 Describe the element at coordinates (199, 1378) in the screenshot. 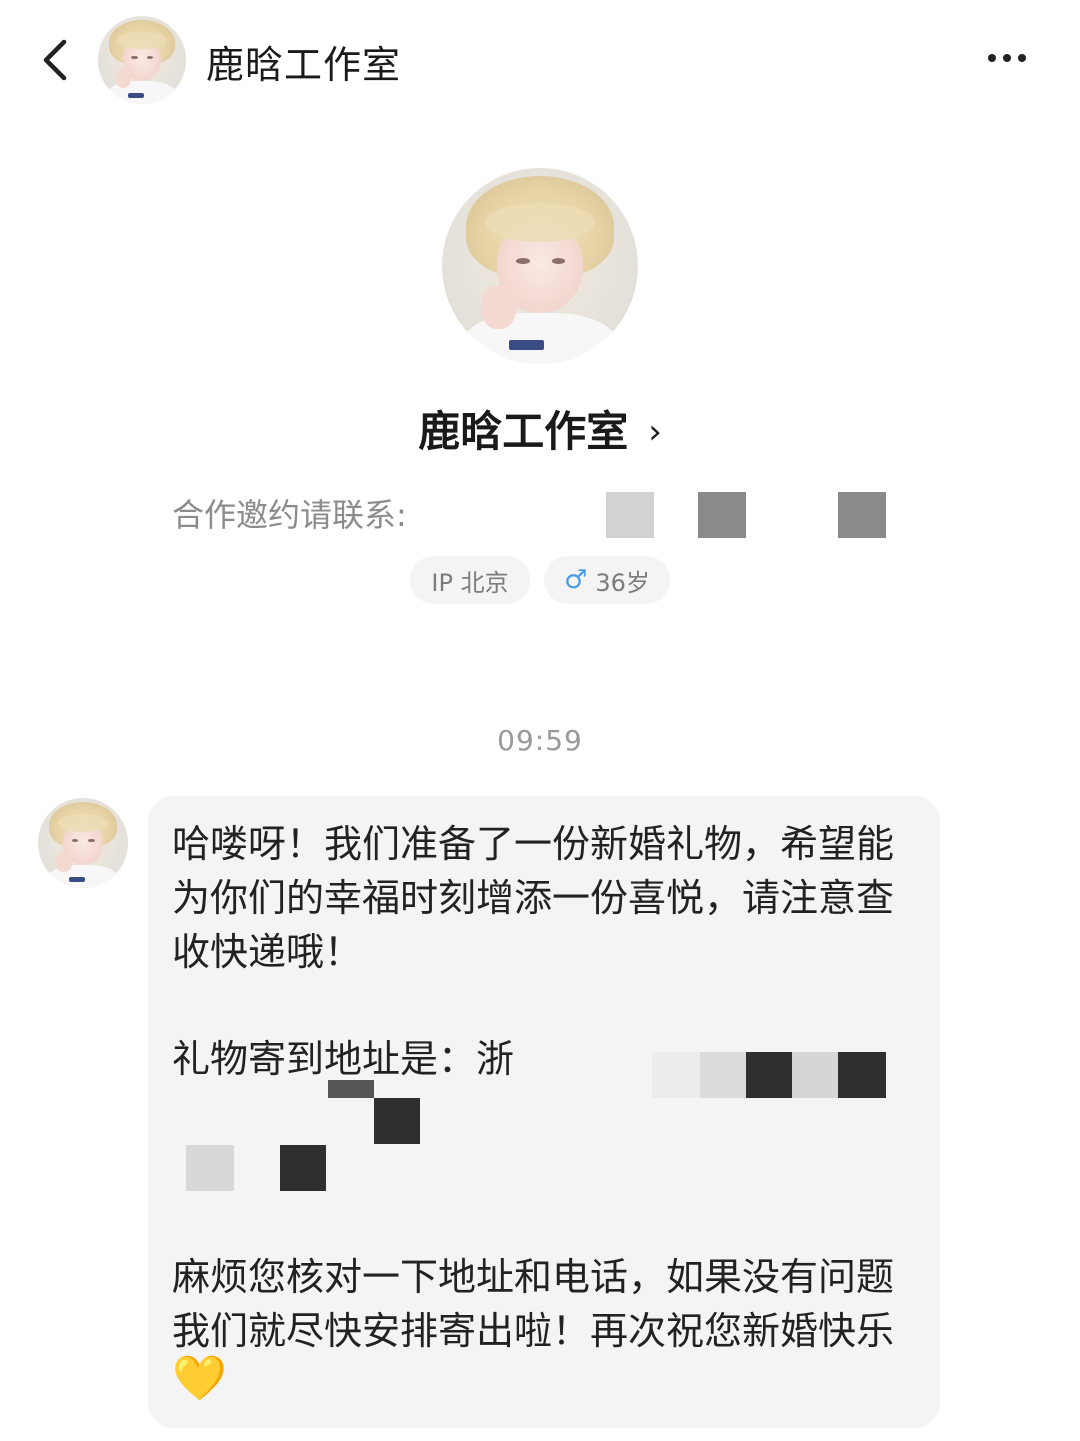

I see `yellow-heart-icon: 💛` at that location.